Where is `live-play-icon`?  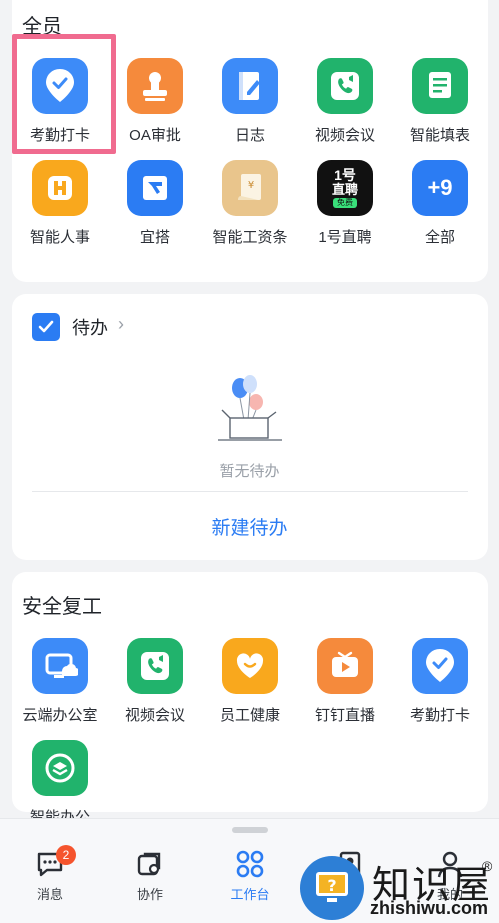
live-play-icon is located at coordinates (345, 666).